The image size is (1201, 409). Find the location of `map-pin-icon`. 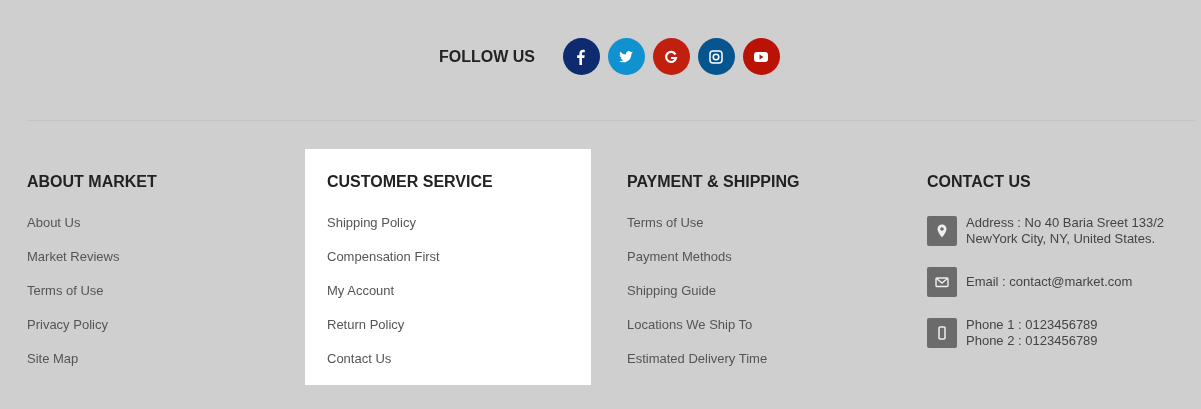

map-pin-icon is located at coordinates (942, 231).